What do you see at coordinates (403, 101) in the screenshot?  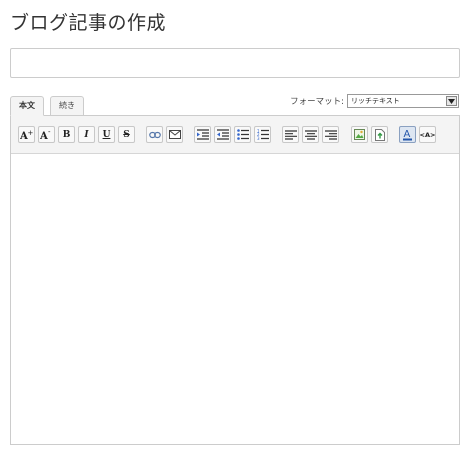 I see `format-select: リッチテキスト` at bounding box center [403, 101].